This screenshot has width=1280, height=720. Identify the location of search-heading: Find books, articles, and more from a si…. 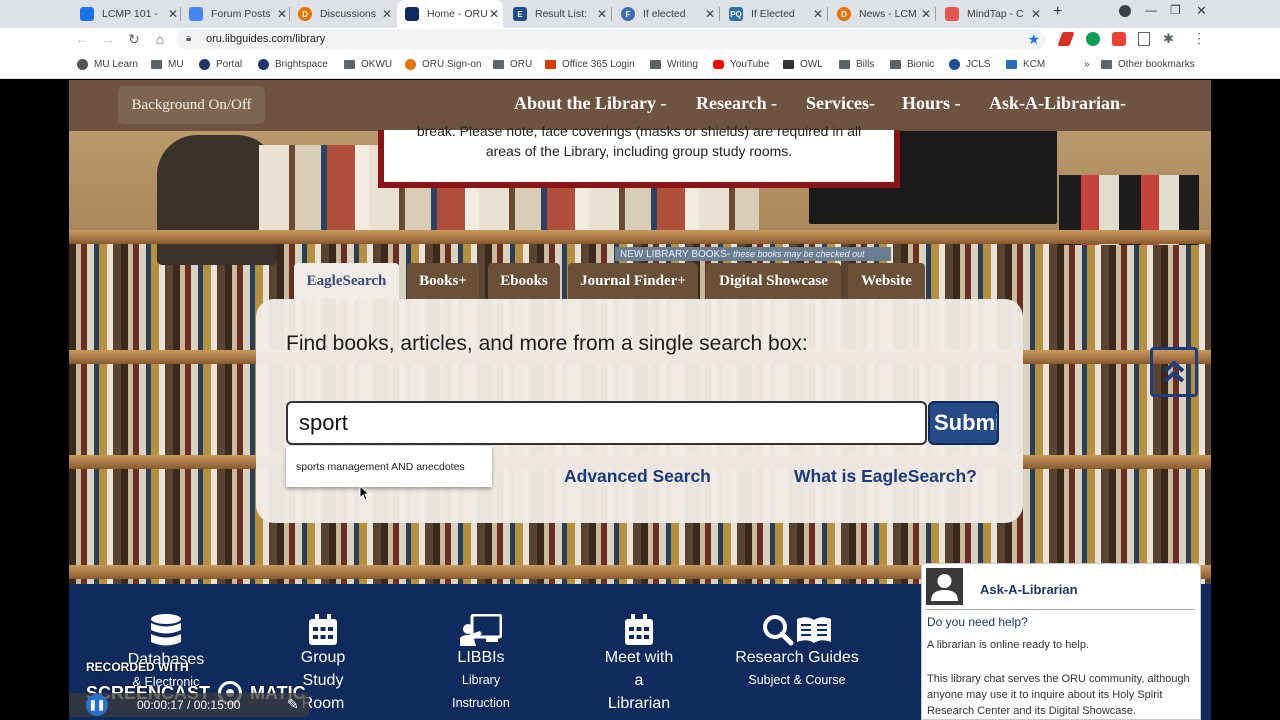
(547, 343).